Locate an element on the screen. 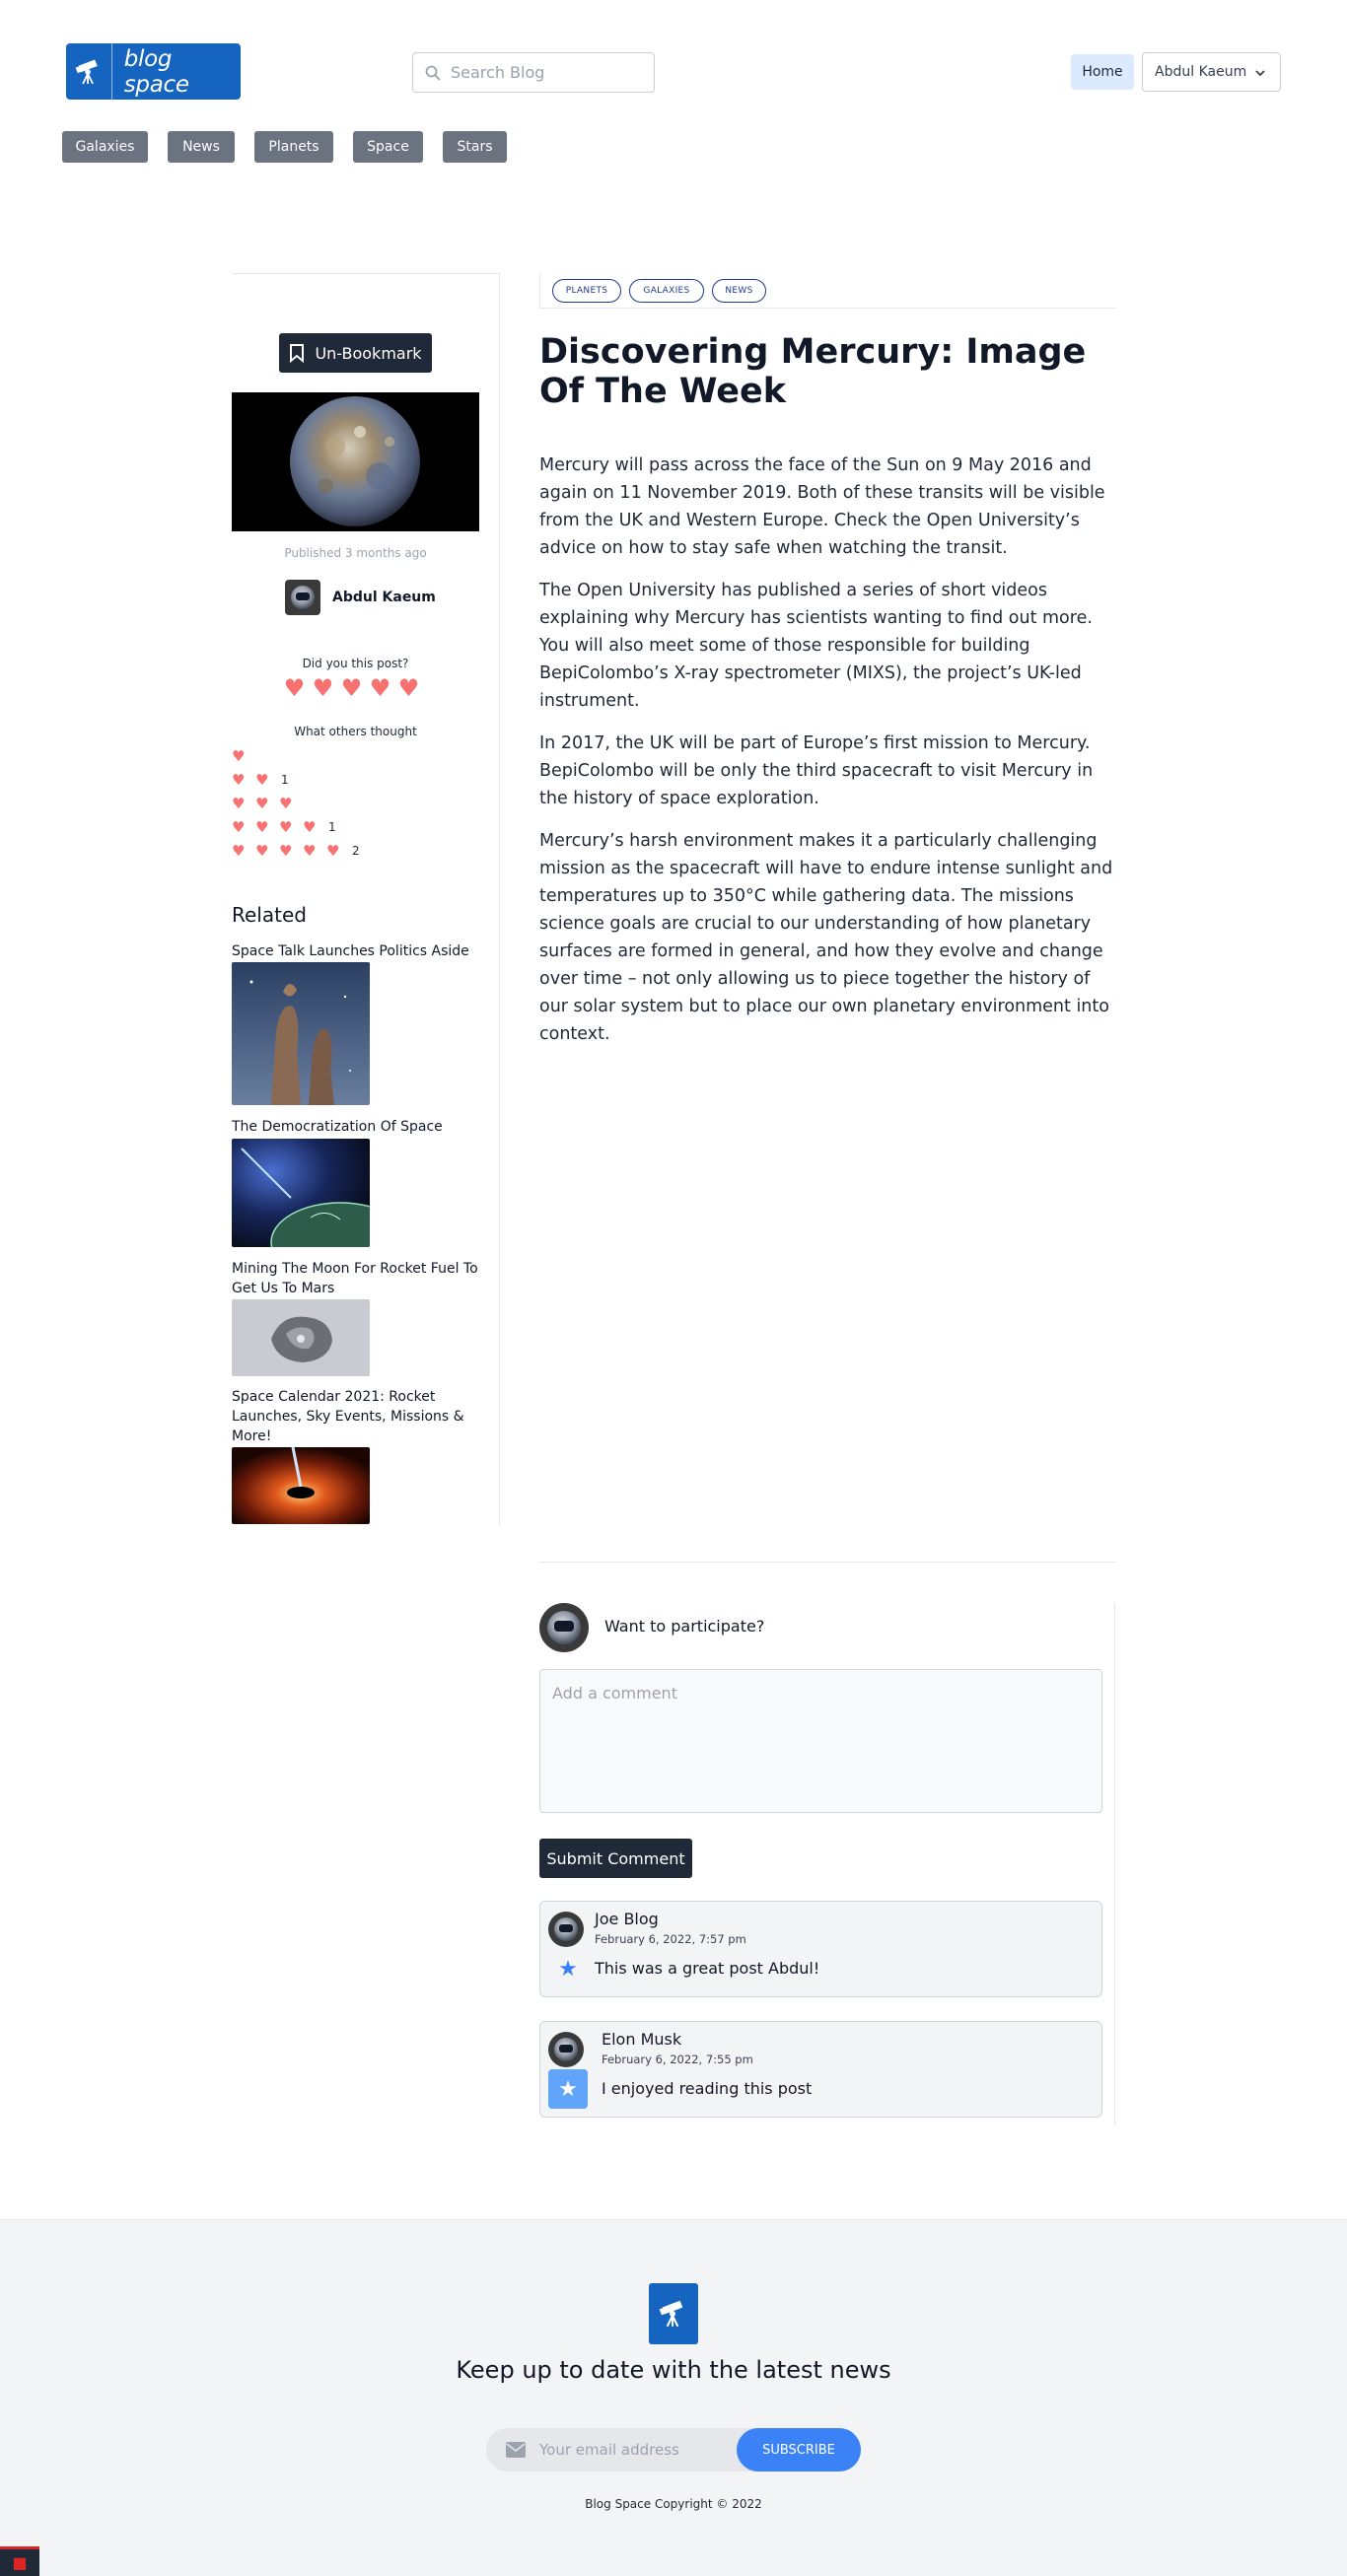 The width and height of the screenshot is (1347, 2576). unbookmark-button: Un-Bookmark is located at coordinates (355, 353).